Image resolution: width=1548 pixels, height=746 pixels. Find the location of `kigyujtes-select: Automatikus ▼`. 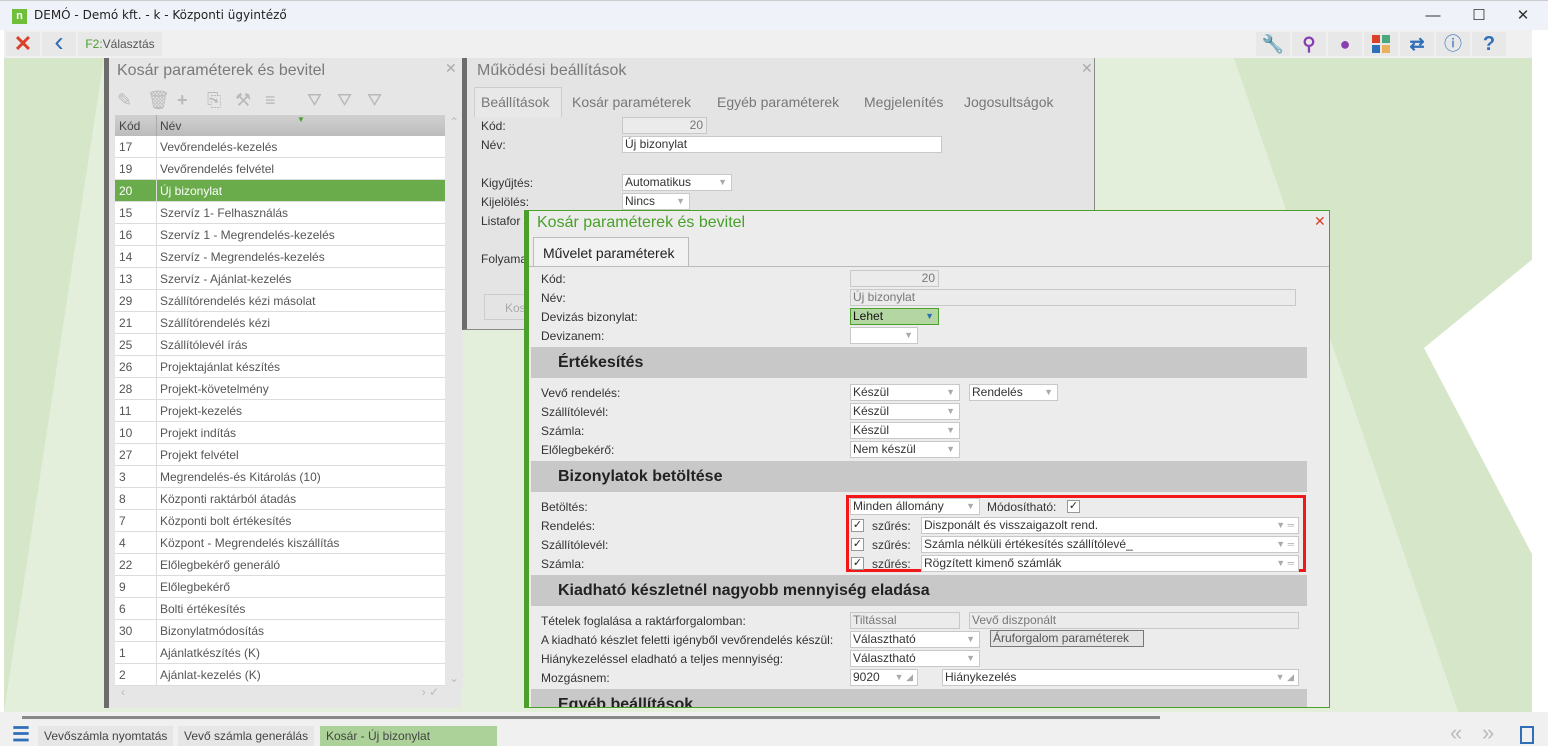

kigyujtes-select: Automatikus ▼ is located at coordinates (677, 182).